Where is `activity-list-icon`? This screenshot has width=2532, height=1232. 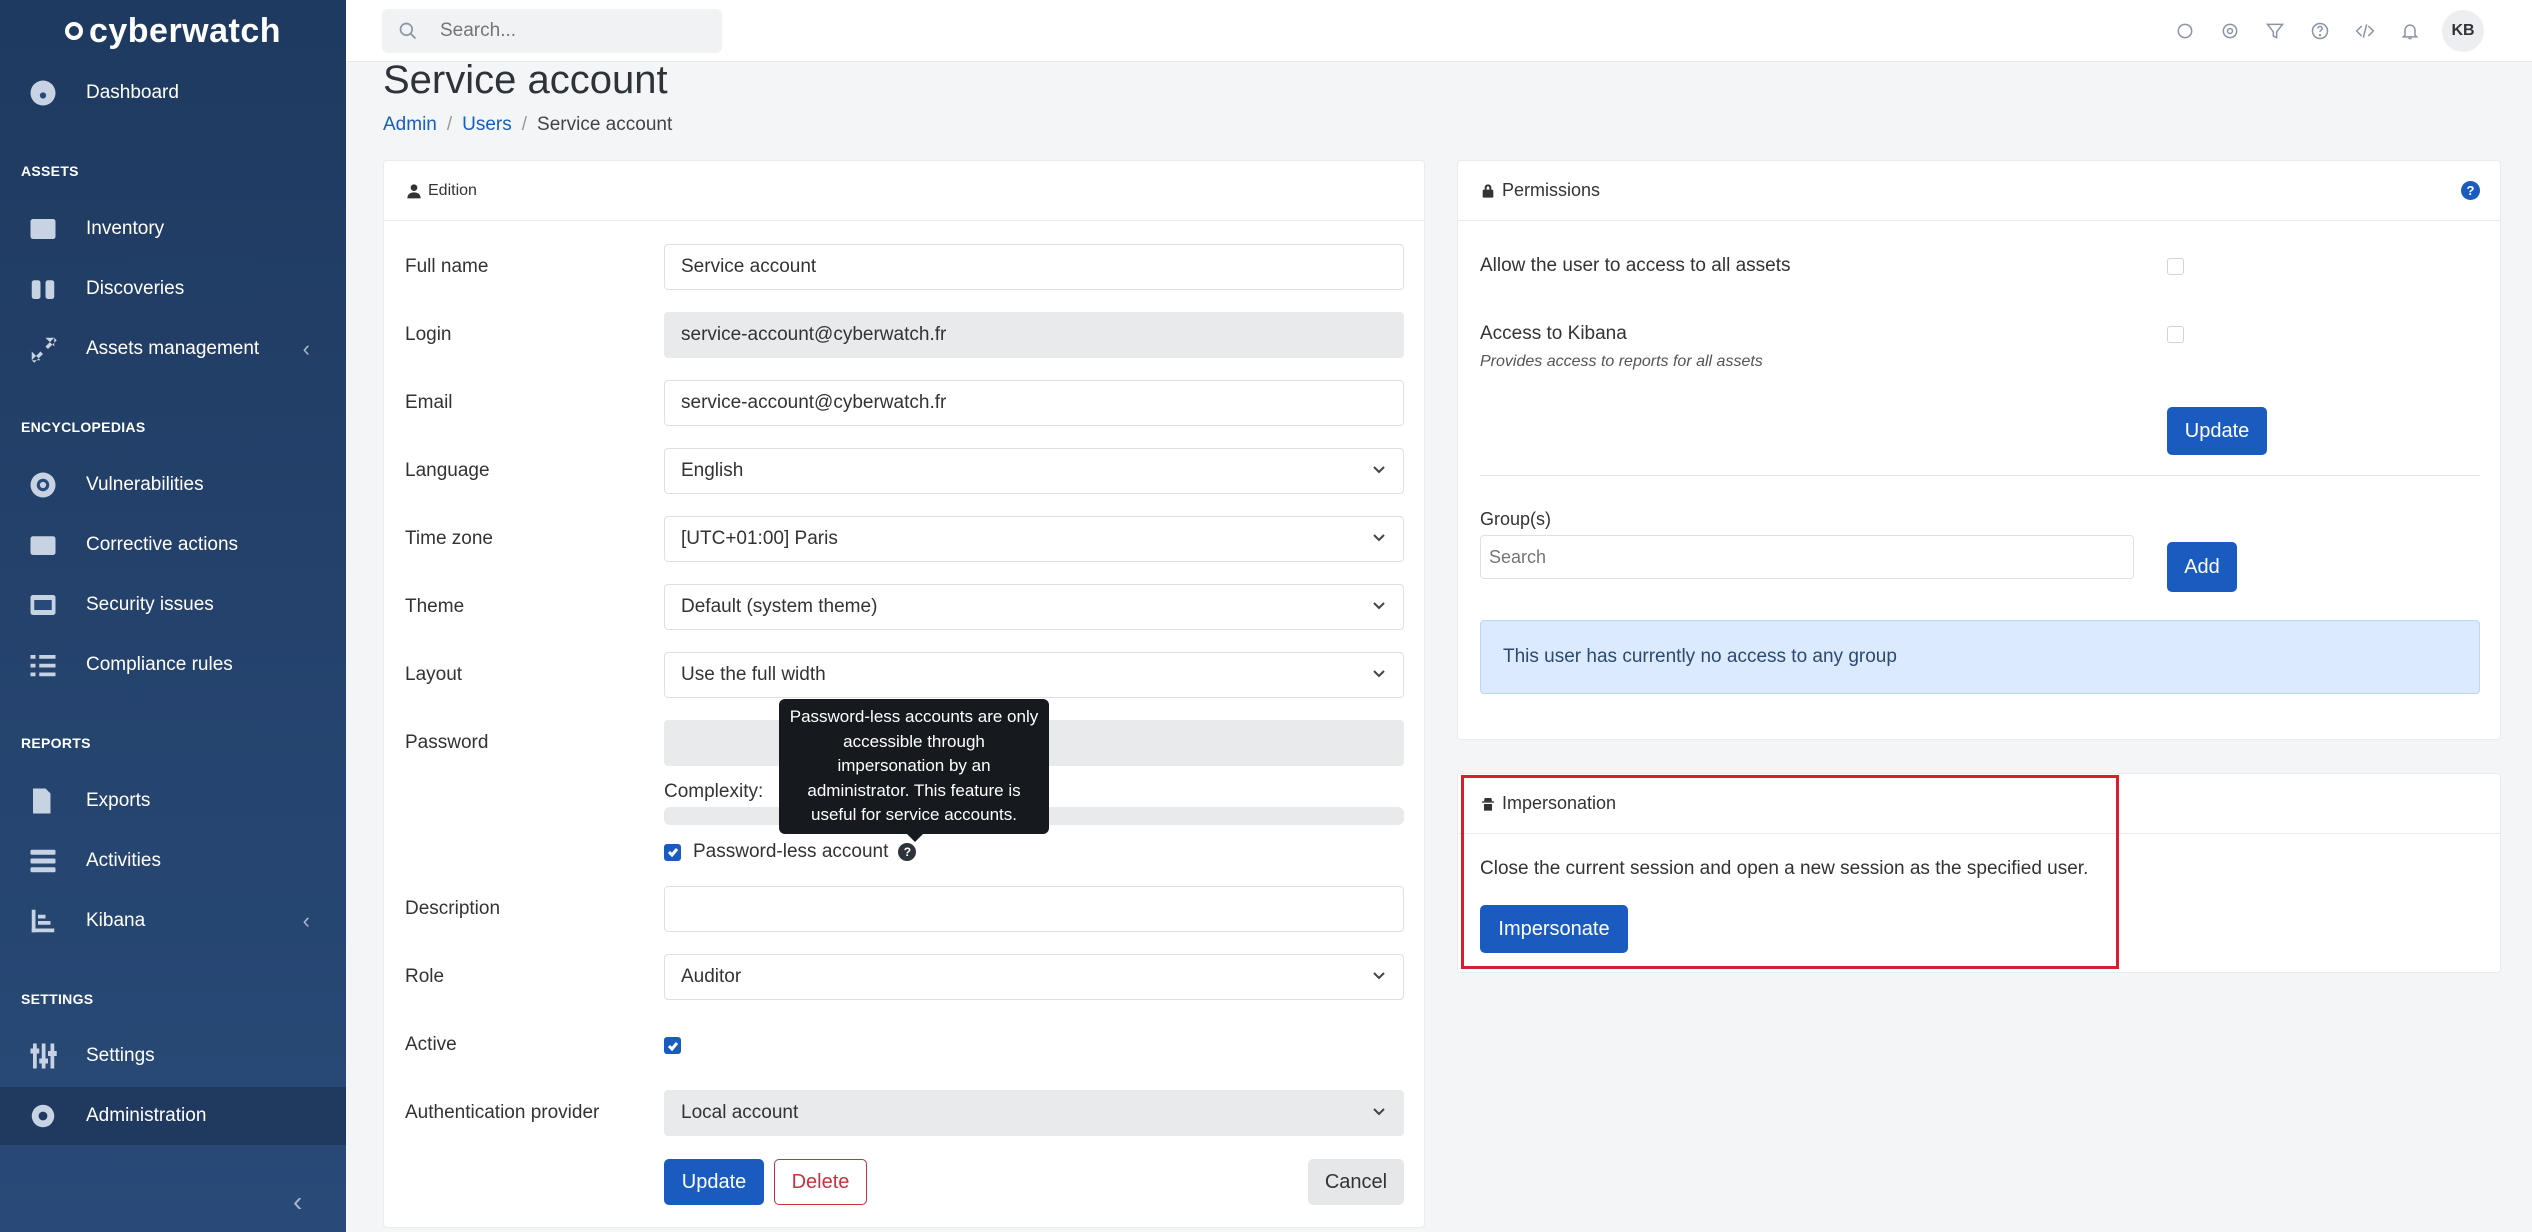 activity-list-icon is located at coordinates (43, 861).